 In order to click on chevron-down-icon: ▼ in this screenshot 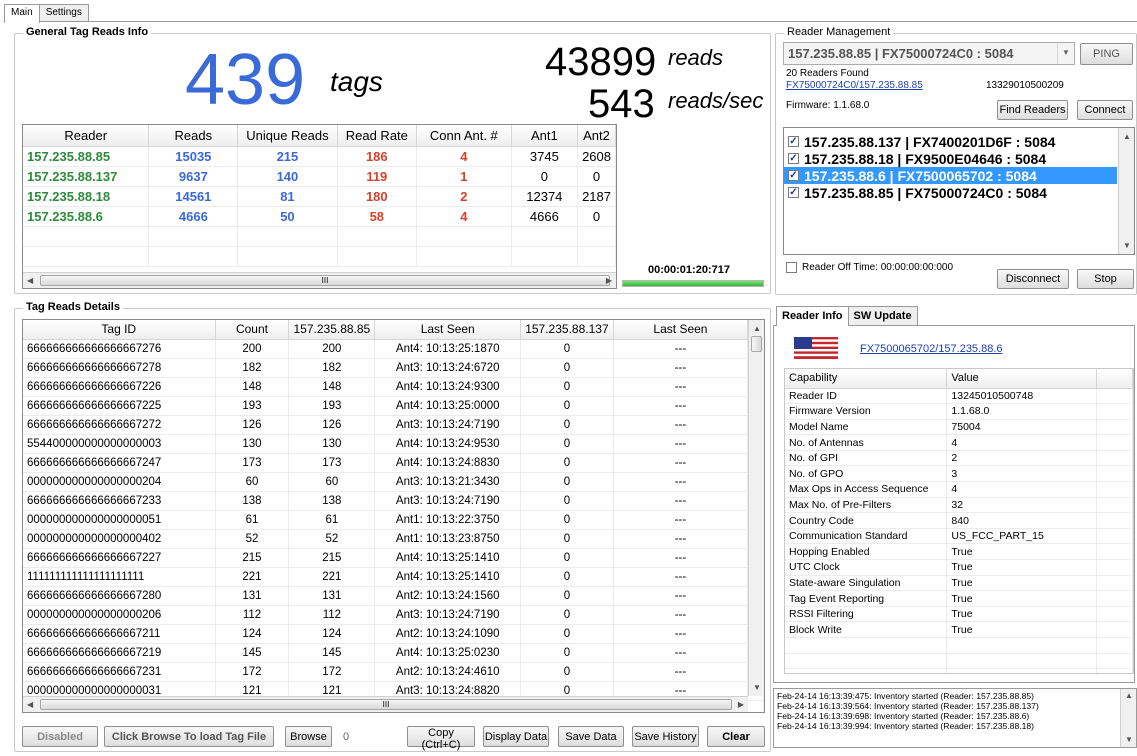, I will do `click(1065, 53)`.